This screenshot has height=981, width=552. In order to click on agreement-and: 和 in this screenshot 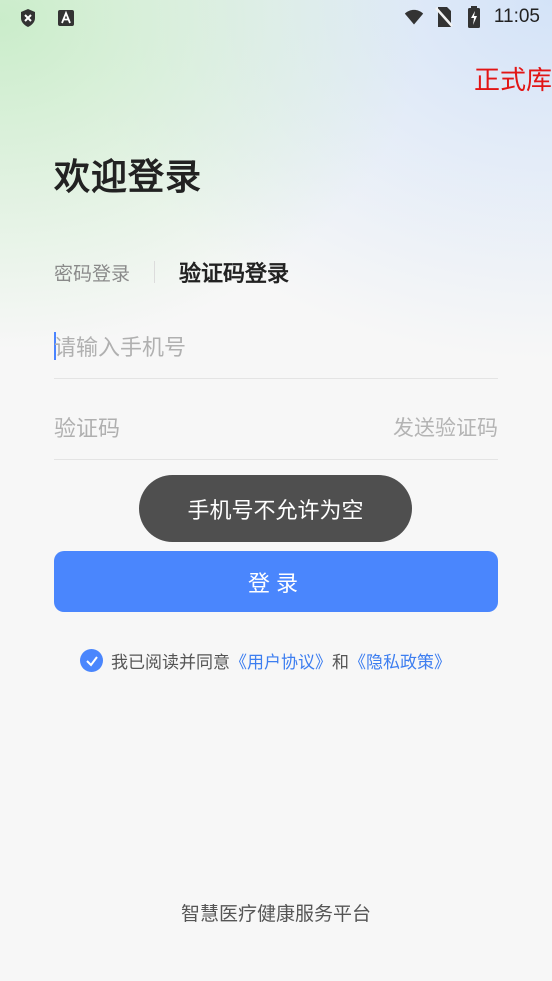, I will do `click(340, 663)`.